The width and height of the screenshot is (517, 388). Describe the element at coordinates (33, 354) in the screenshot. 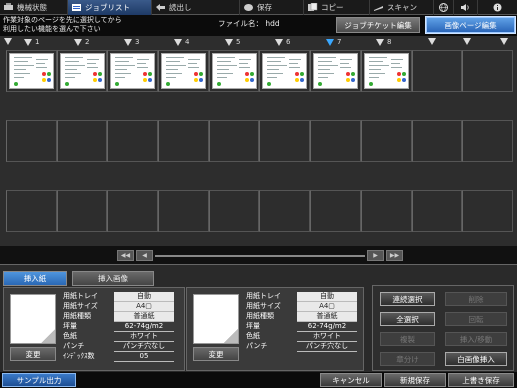

I see `change-button-left: 変更` at that location.